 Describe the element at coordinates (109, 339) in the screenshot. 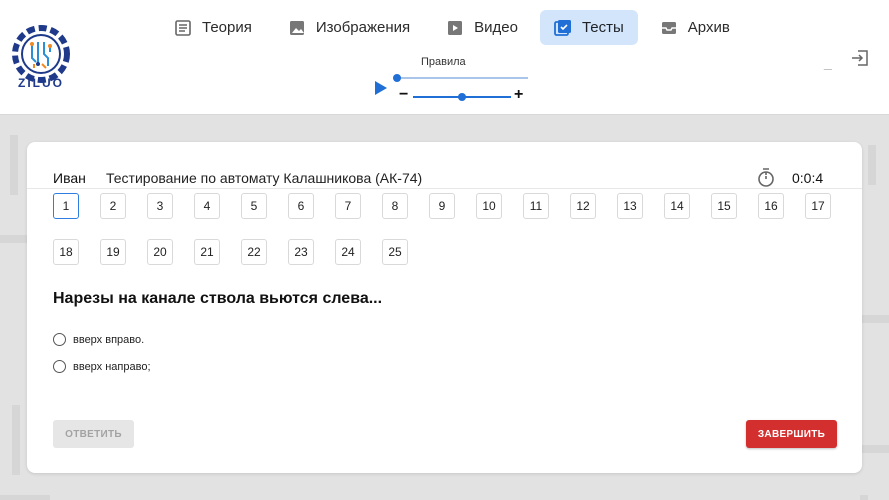

I see `option-label: вверх вправо.` at that location.